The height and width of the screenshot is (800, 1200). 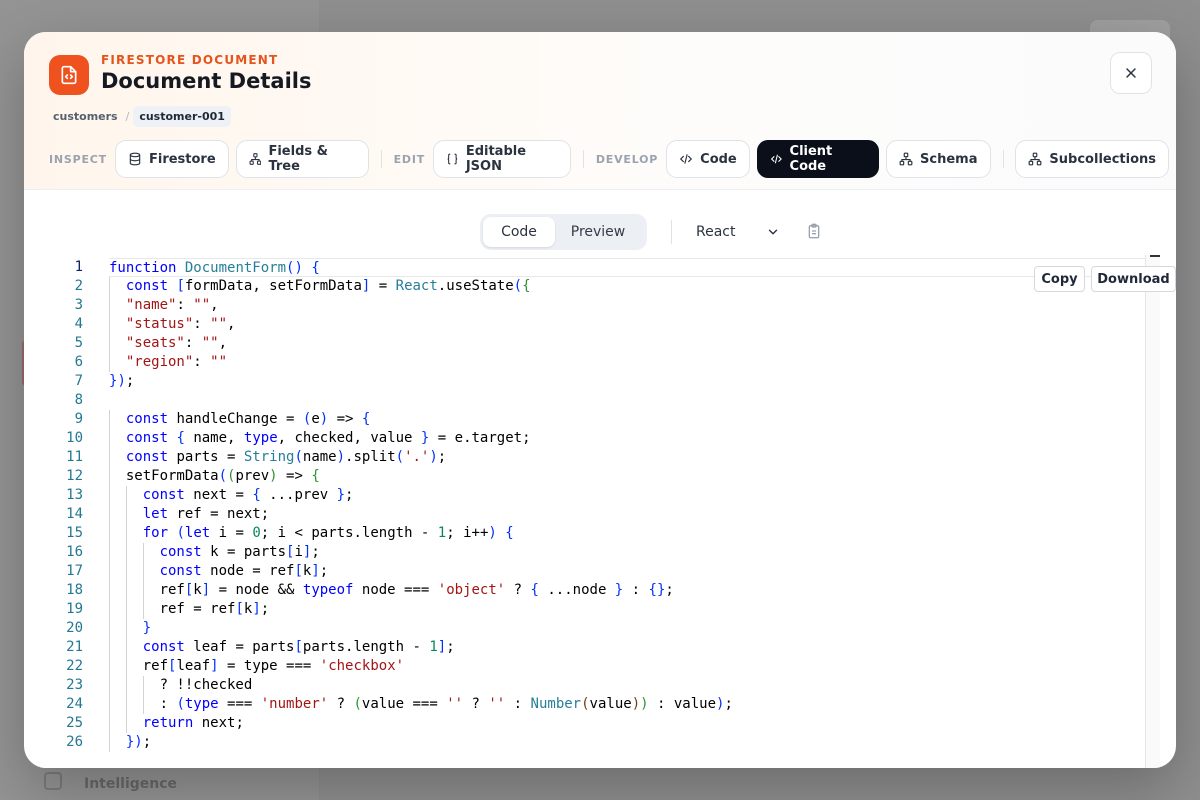 What do you see at coordinates (671, 232) in the screenshot?
I see `divider` at bounding box center [671, 232].